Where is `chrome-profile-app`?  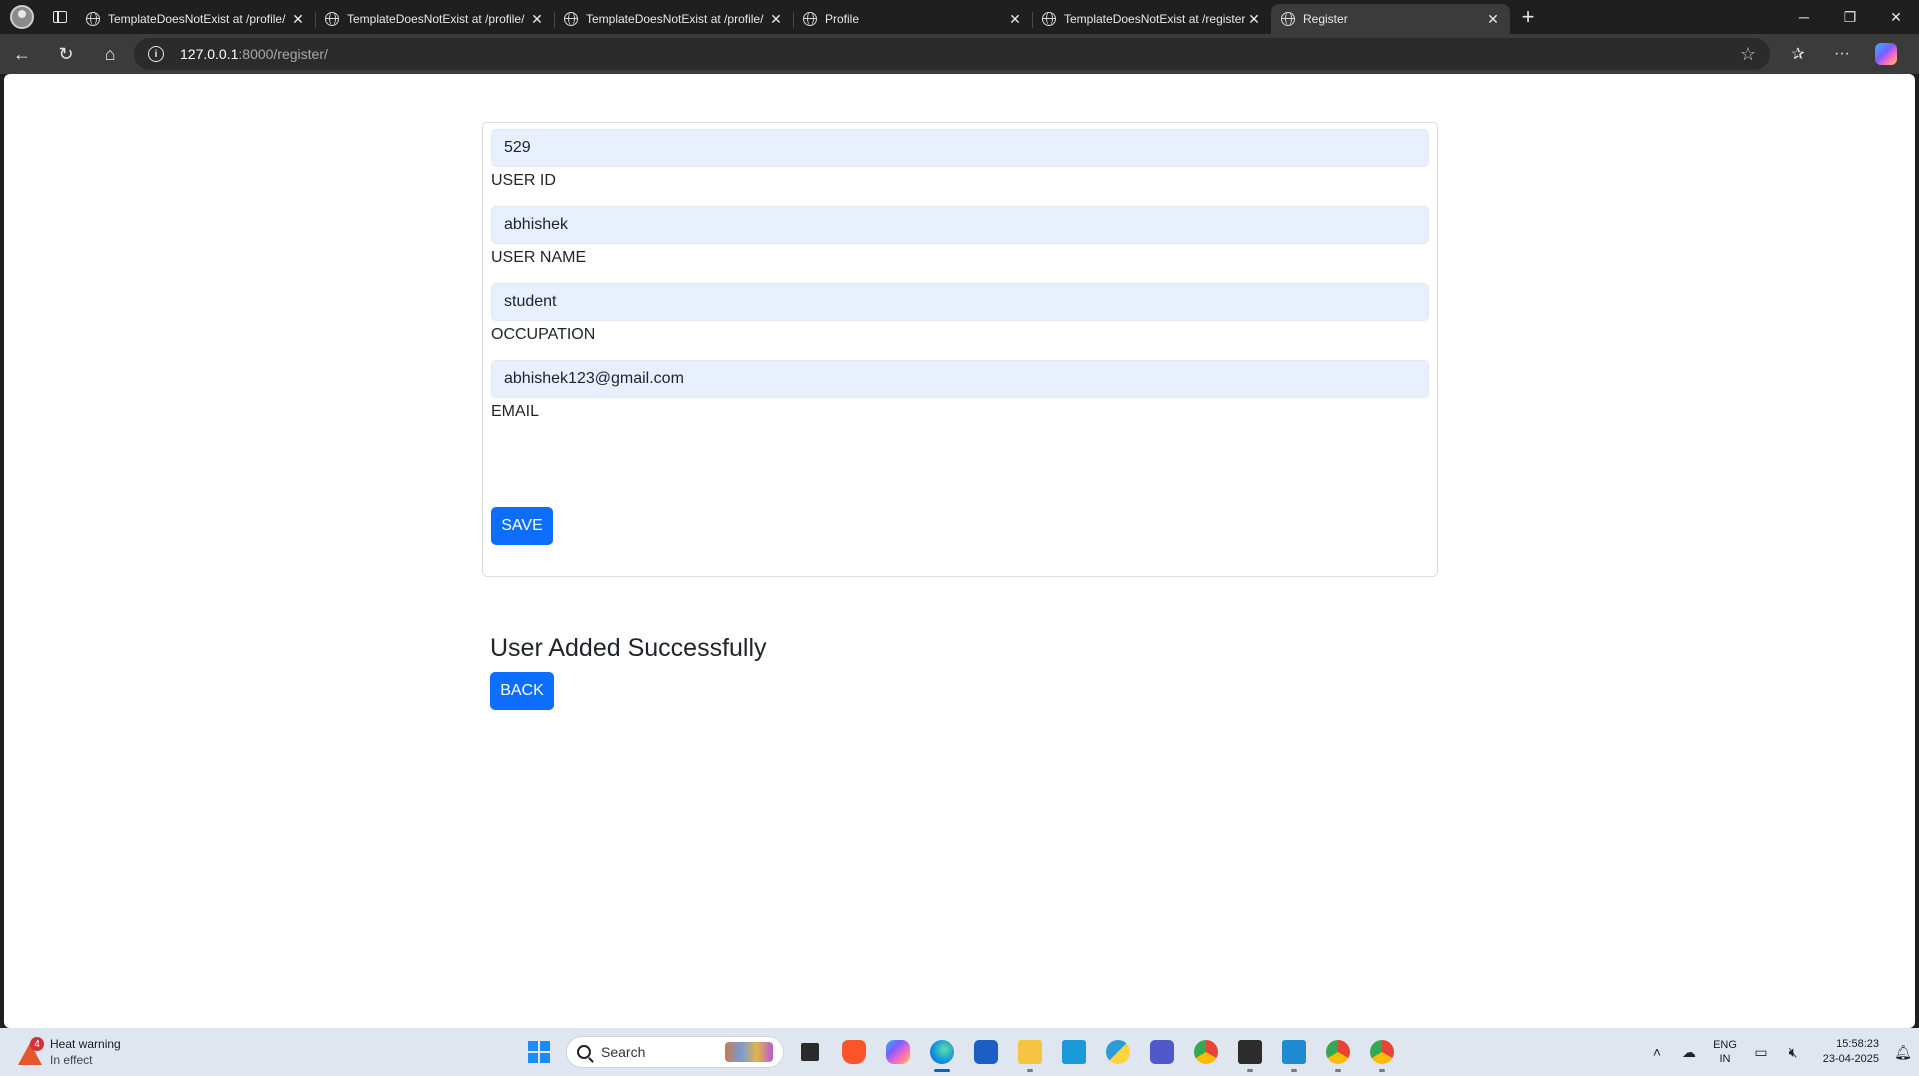
chrome-profile-app is located at coordinates (1338, 1053).